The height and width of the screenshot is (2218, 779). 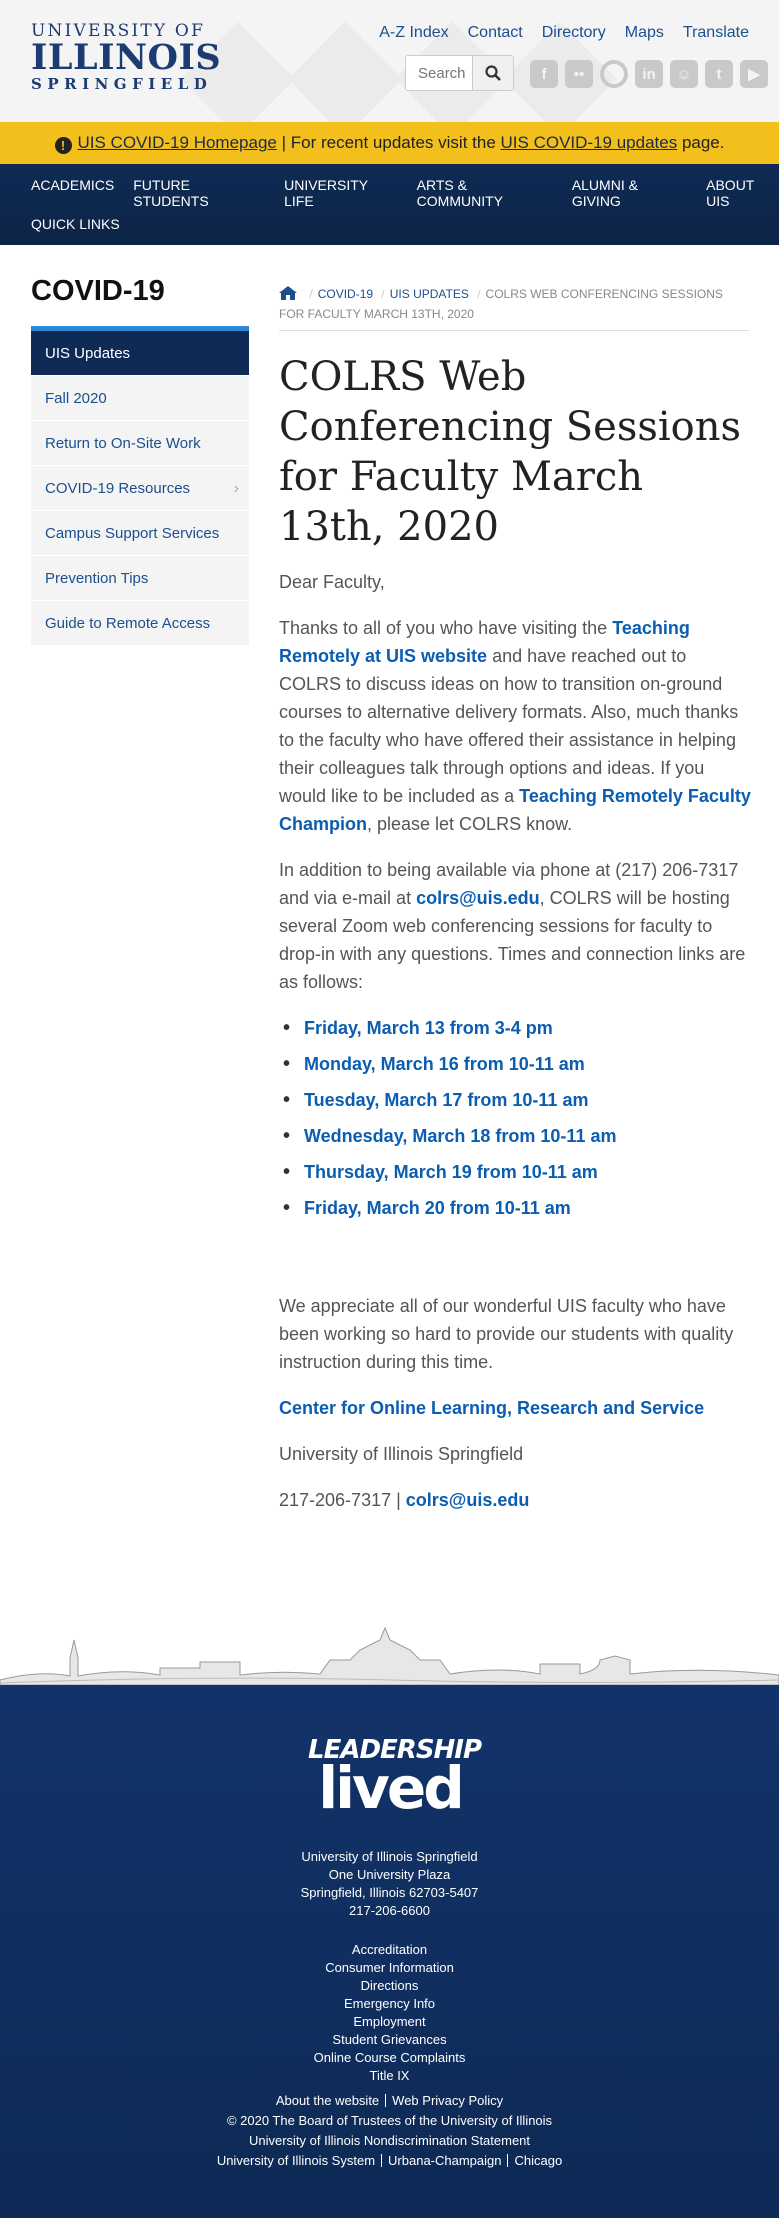 I want to click on contact-email-link: colrs@uis.edu, so click(x=468, y=1500).